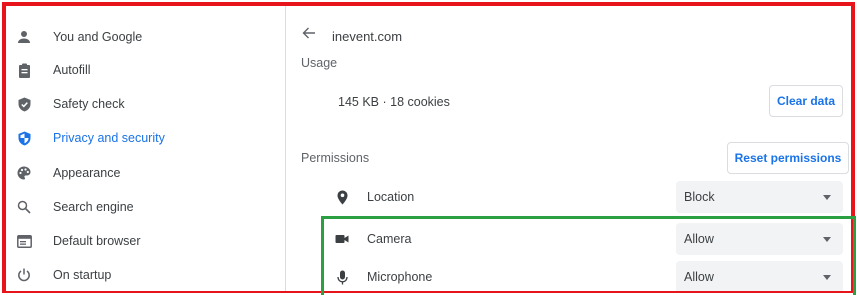 The height and width of the screenshot is (295, 857). Describe the element at coordinates (146, 207) in the screenshot. I see `sidebar-item-search-engine: Search engine` at that location.